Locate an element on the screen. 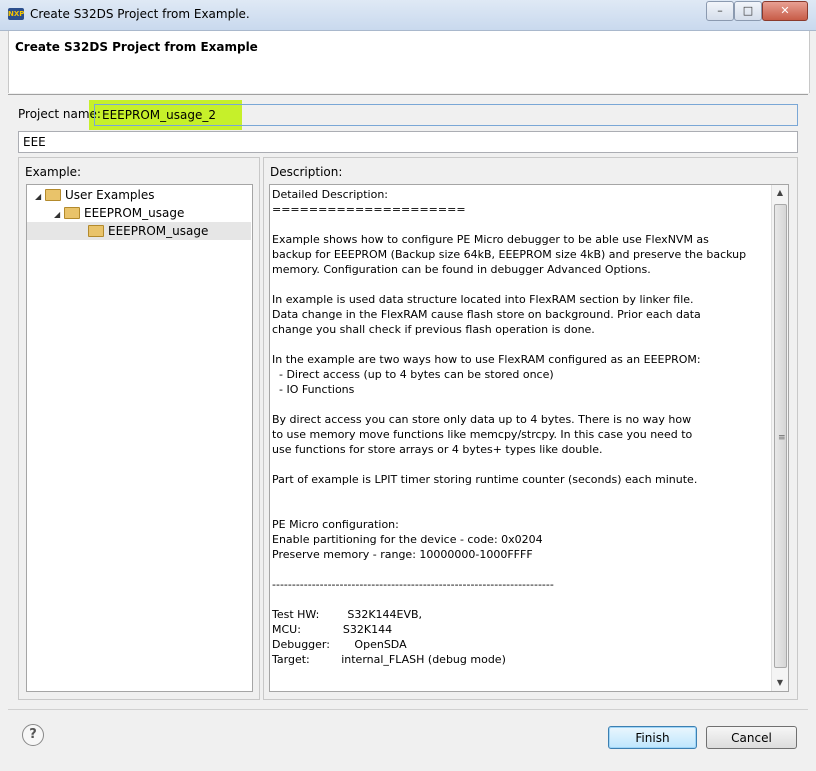  header-divider is located at coordinates (408, 94).